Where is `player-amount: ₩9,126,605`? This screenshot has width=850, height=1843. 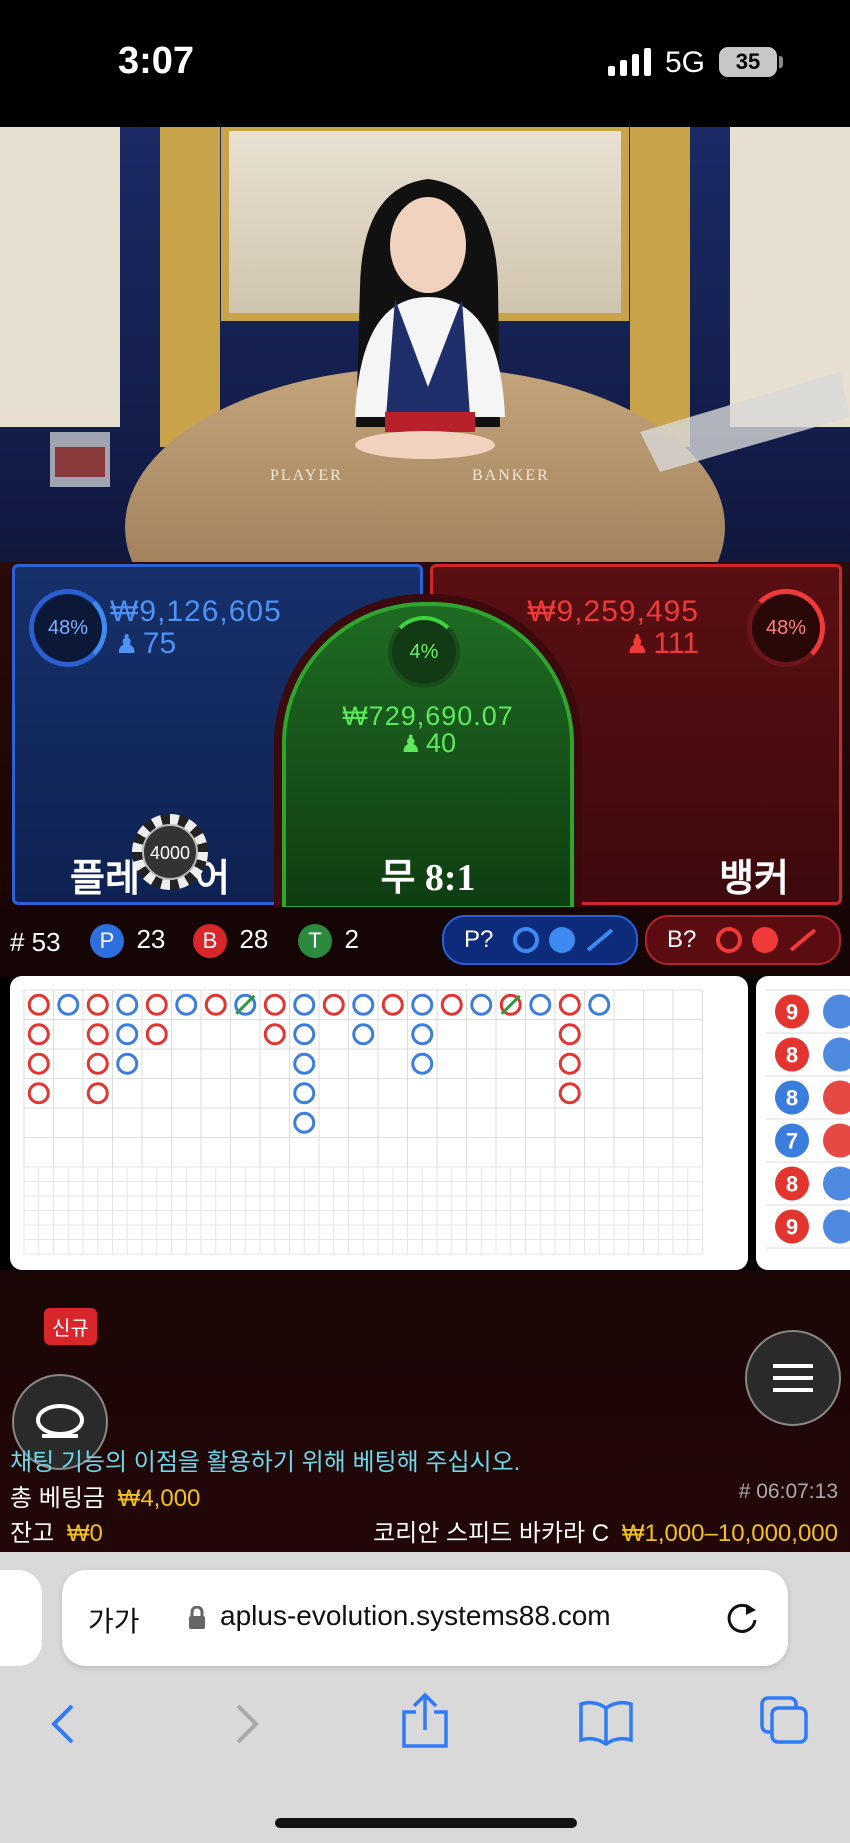
player-amount: ₩9,126,605 is located at coordinates (196, 611).